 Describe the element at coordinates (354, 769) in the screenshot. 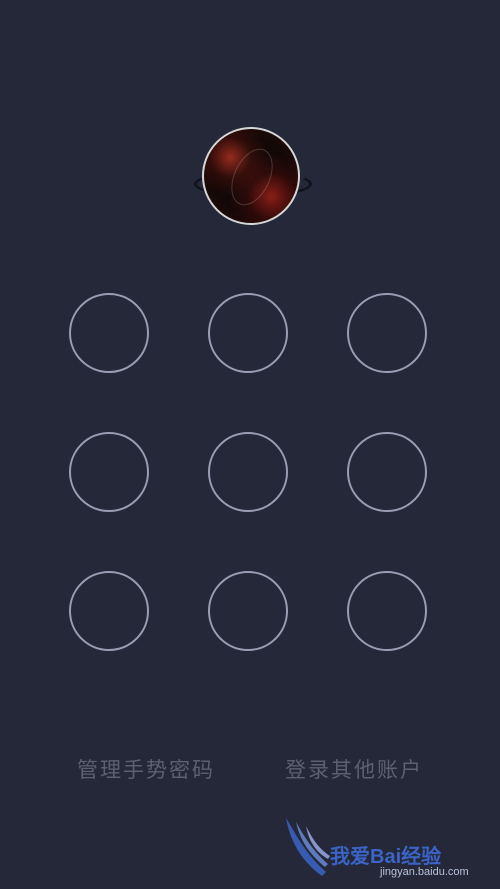

I see `login-other-account-link: 登录其他账户` at that location.